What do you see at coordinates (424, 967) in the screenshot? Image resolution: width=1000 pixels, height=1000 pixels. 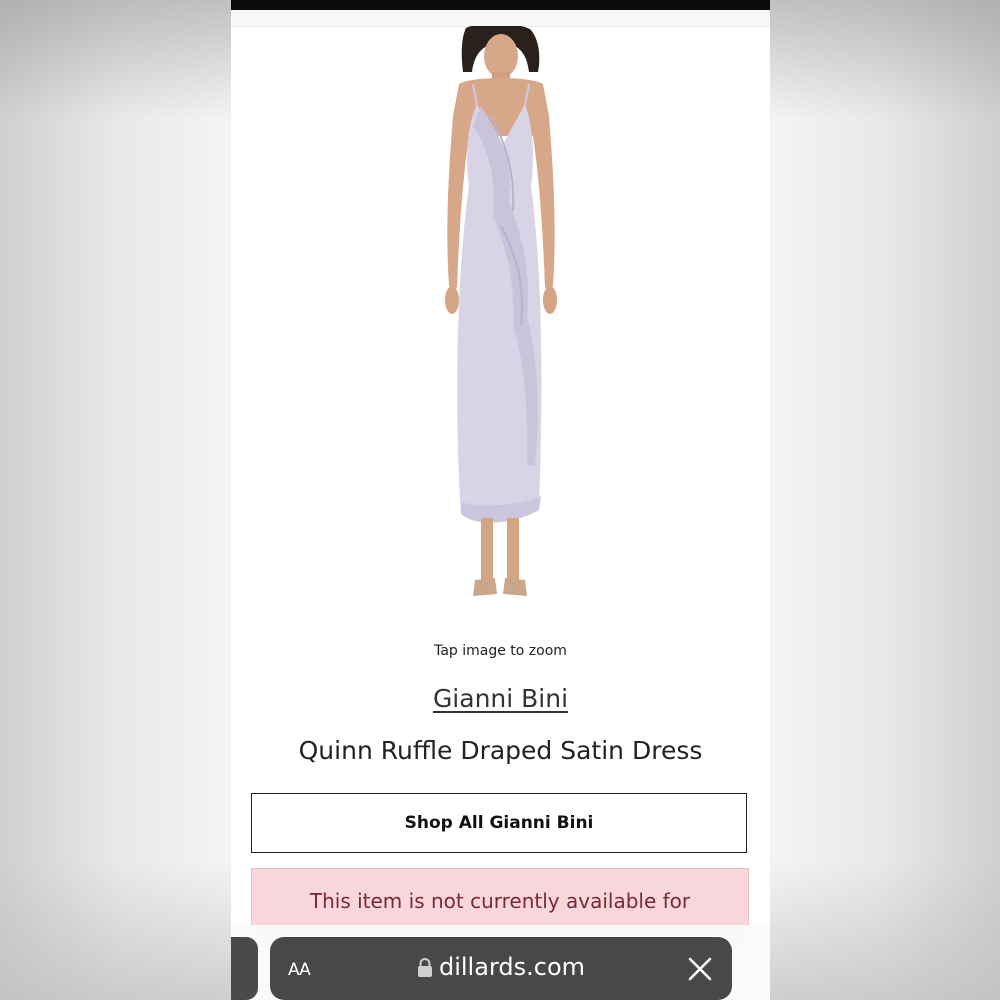 I see `lock-icon` at bounding box center [424, 967].